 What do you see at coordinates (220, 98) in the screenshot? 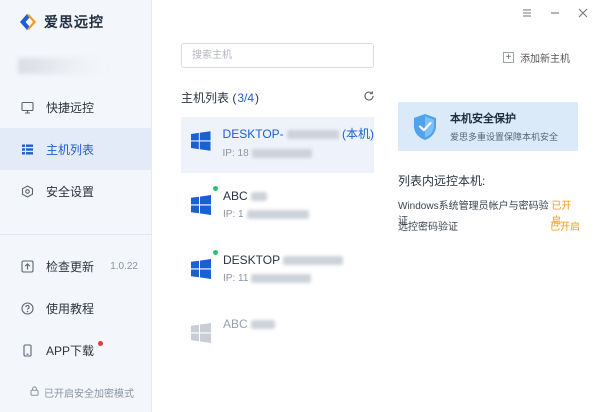
I see `host-list-title: 主机列表 (3/4)` at bounding box center [220, 98].